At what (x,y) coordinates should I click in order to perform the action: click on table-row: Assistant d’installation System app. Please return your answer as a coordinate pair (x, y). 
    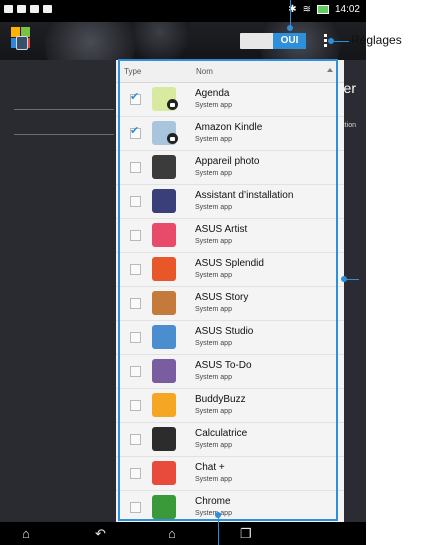
    Looking at the image, I should click on (230, 201).